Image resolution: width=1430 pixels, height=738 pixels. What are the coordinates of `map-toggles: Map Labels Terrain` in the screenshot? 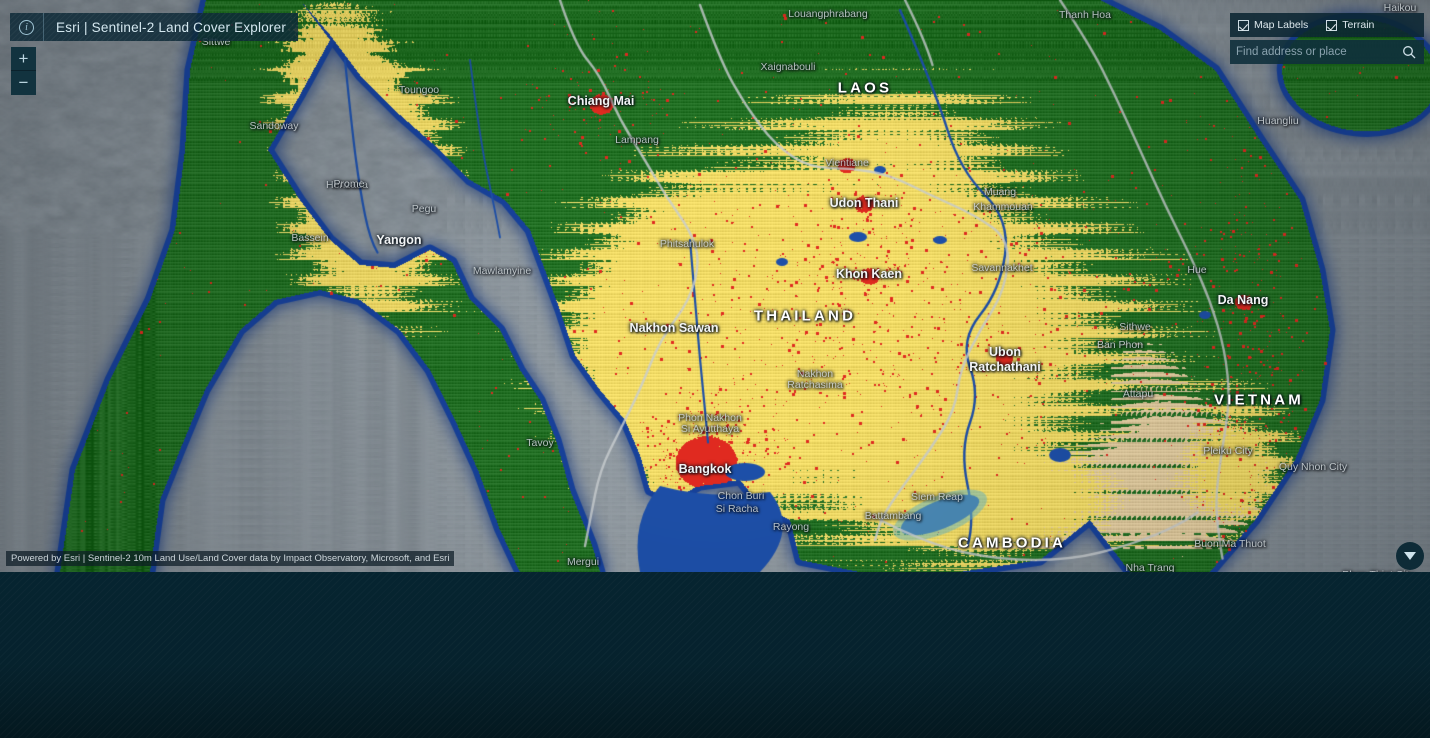 It's located at (1327, 25).